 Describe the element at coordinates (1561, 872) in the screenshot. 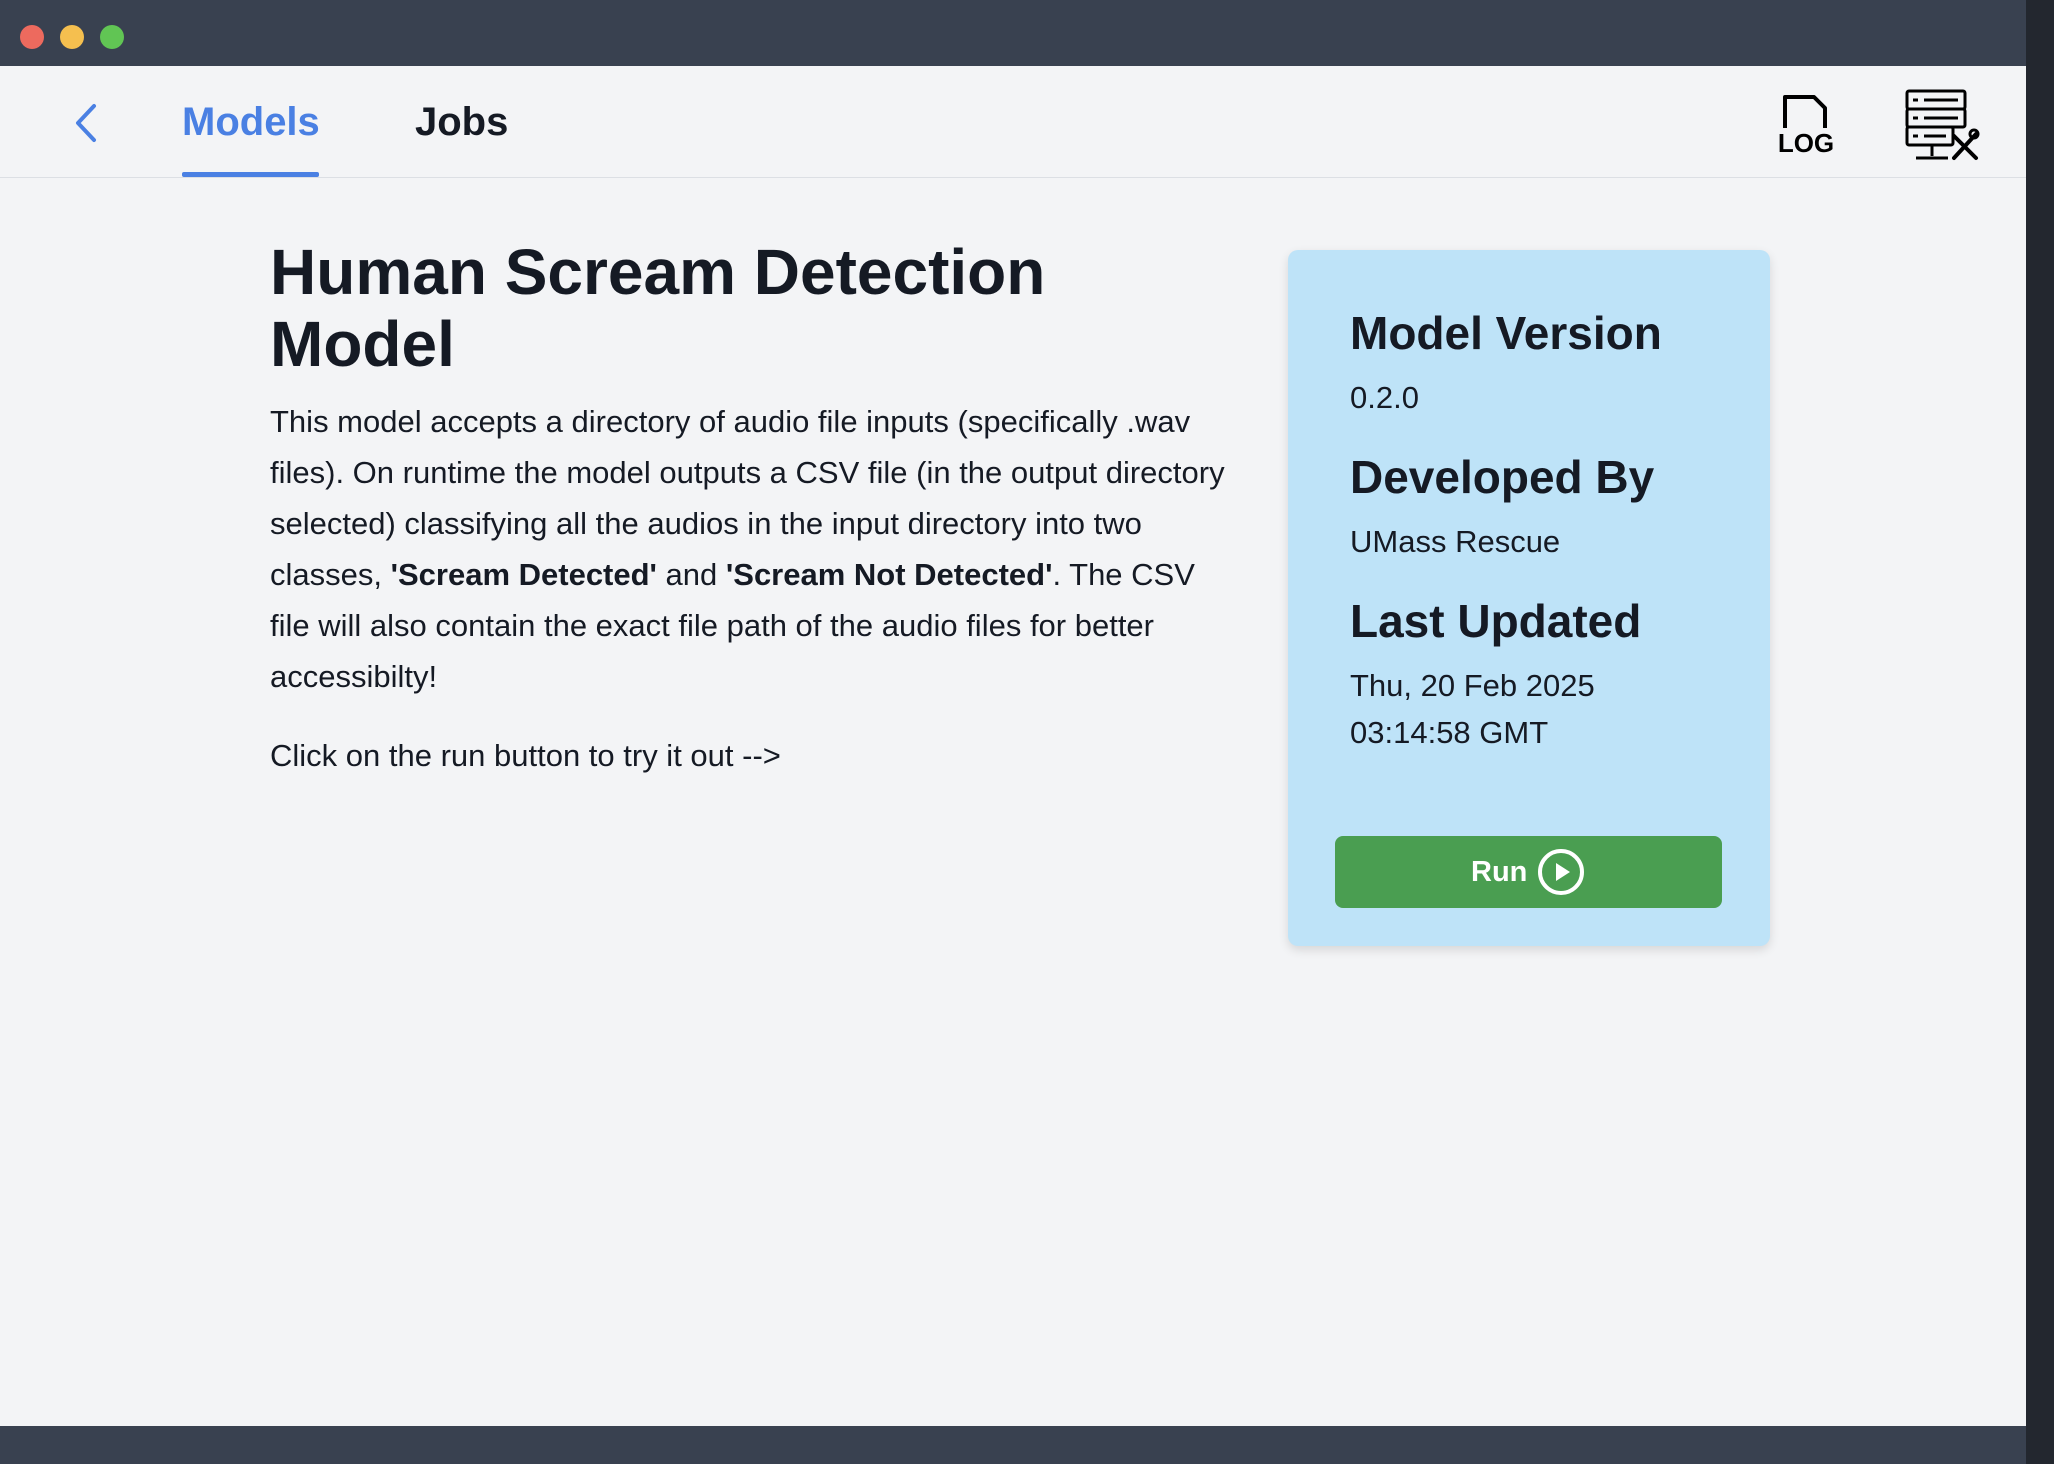

I see `play-circle-icon` at that location.